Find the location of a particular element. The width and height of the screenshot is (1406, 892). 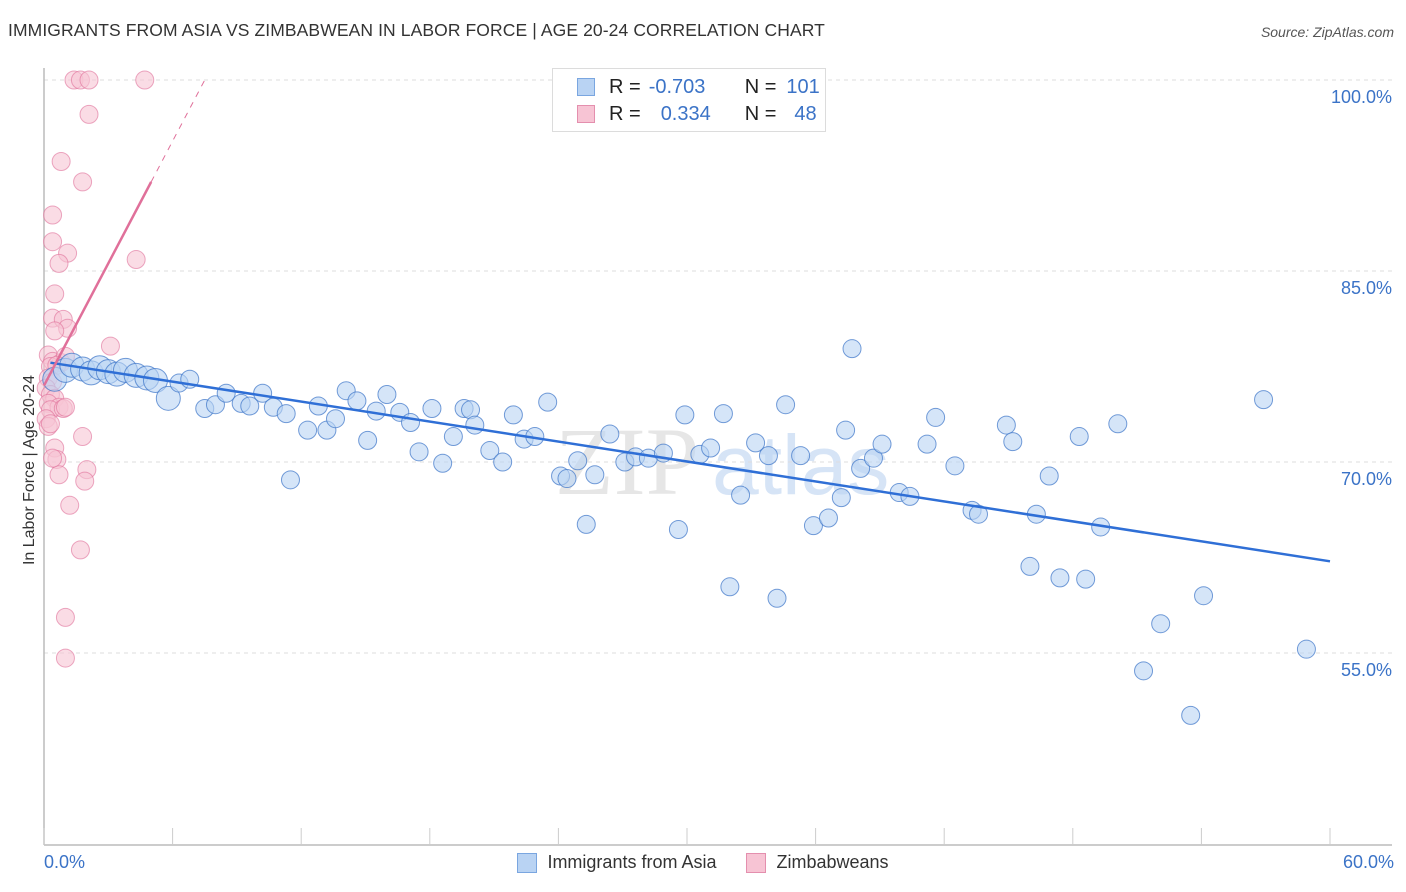

r-value: -0.703 is located at coordinates (677, 86).